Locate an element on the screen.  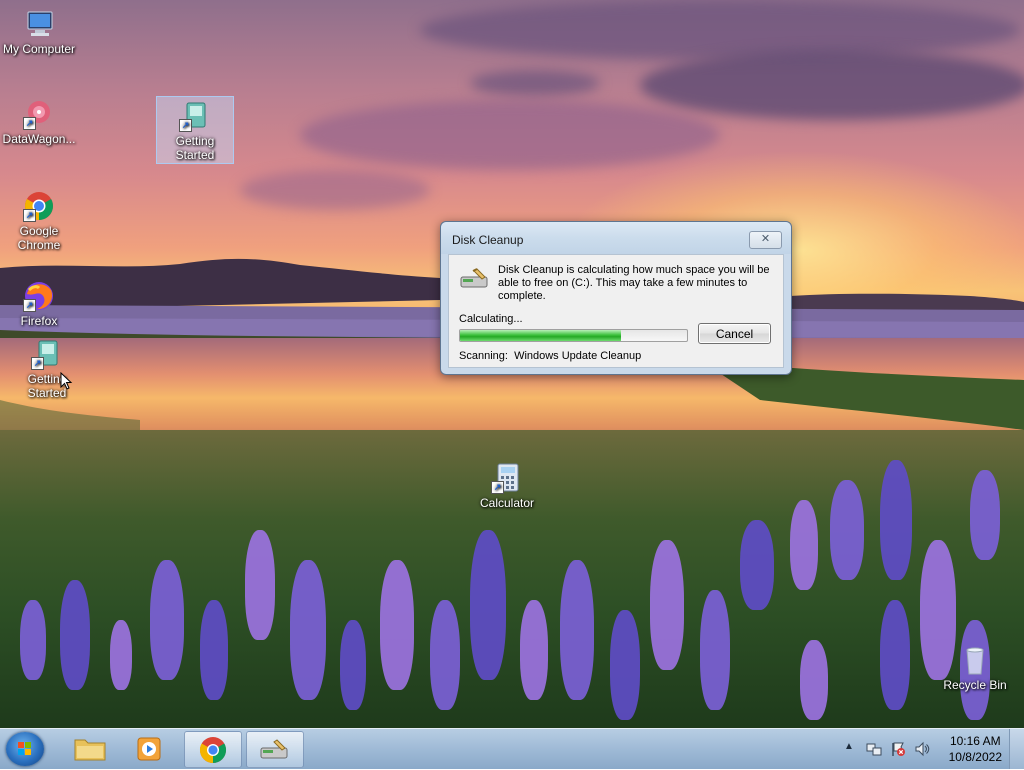
close-icon: ✕ is located at coordinates (765, 239).